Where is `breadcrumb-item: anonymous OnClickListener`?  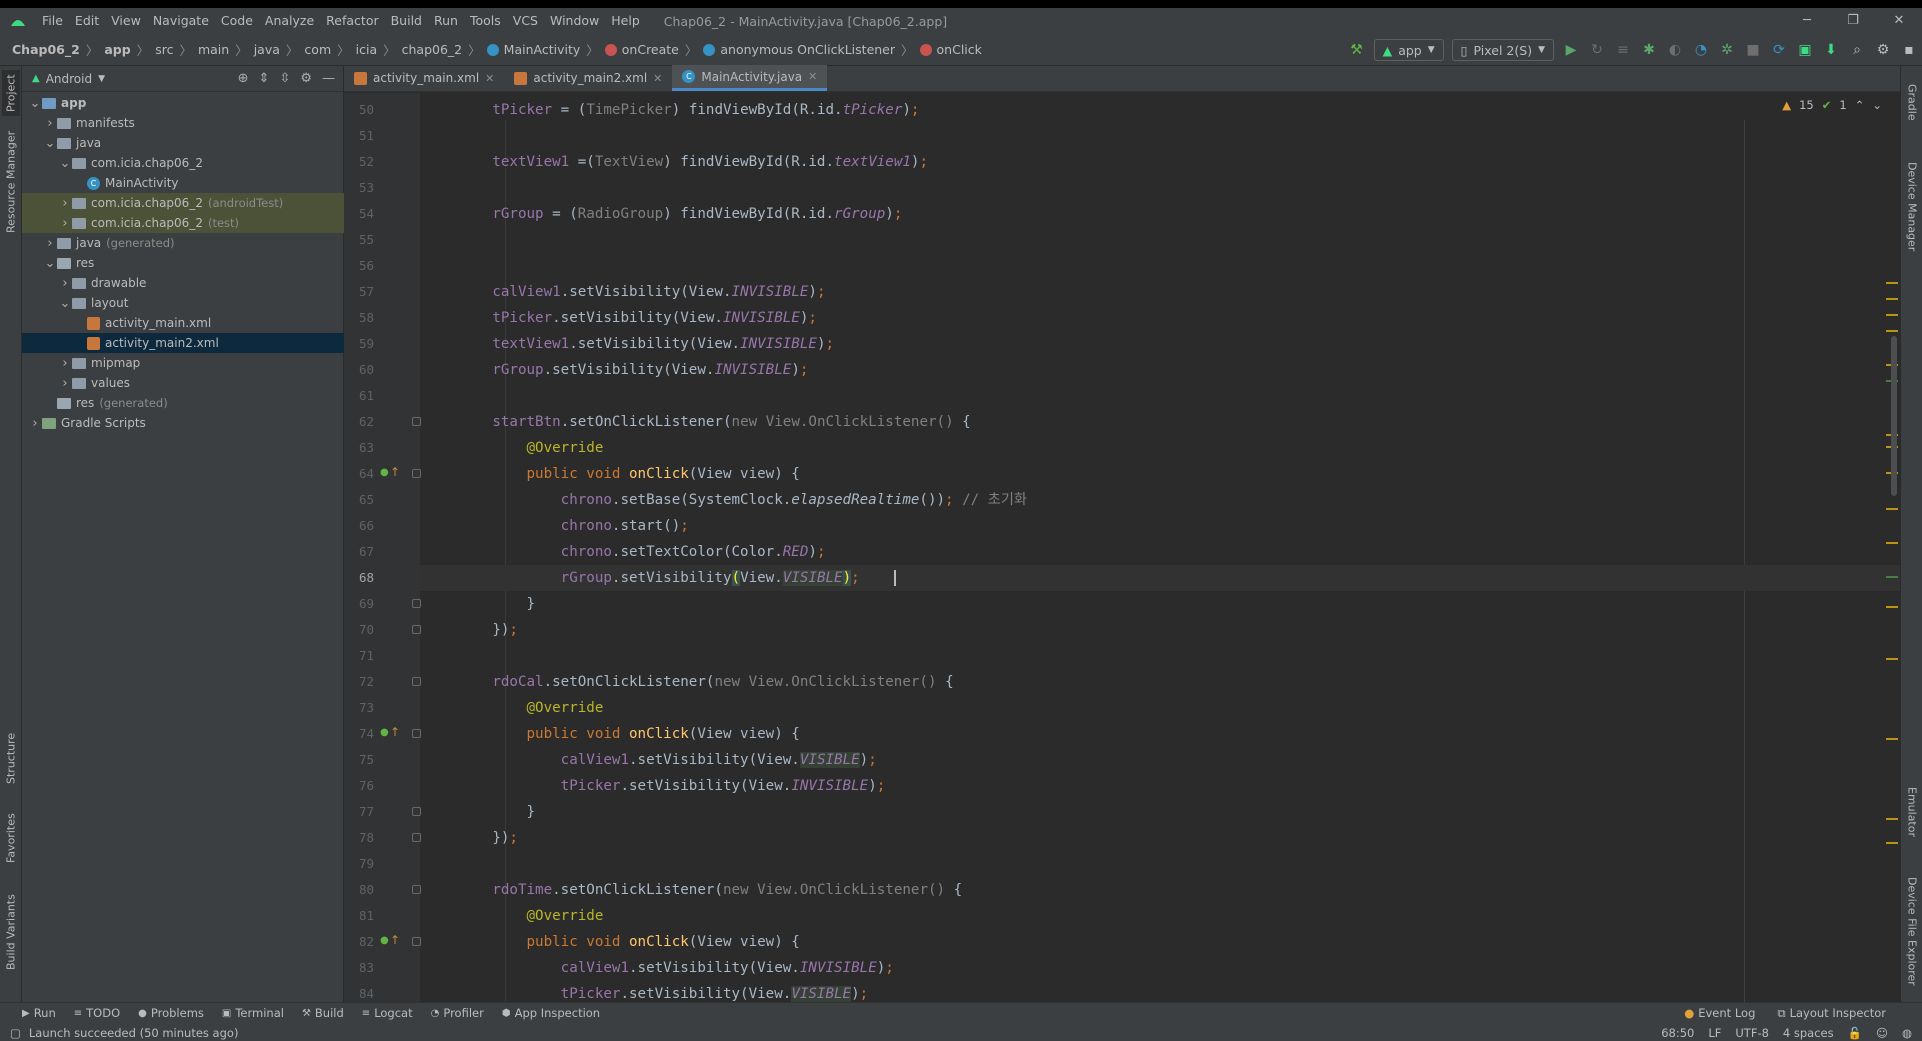 breadcrumb-item: anonymous OnClickListener is located at coordinates (799, 49).